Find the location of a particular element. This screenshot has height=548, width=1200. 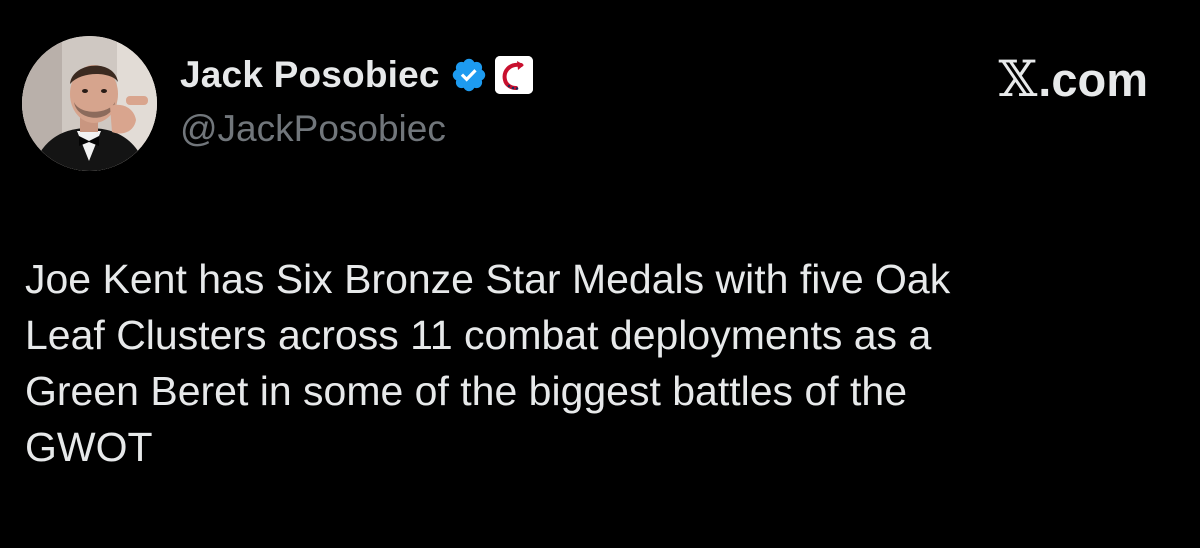

avatar-photo-icon is located at coordinates (89, 103).